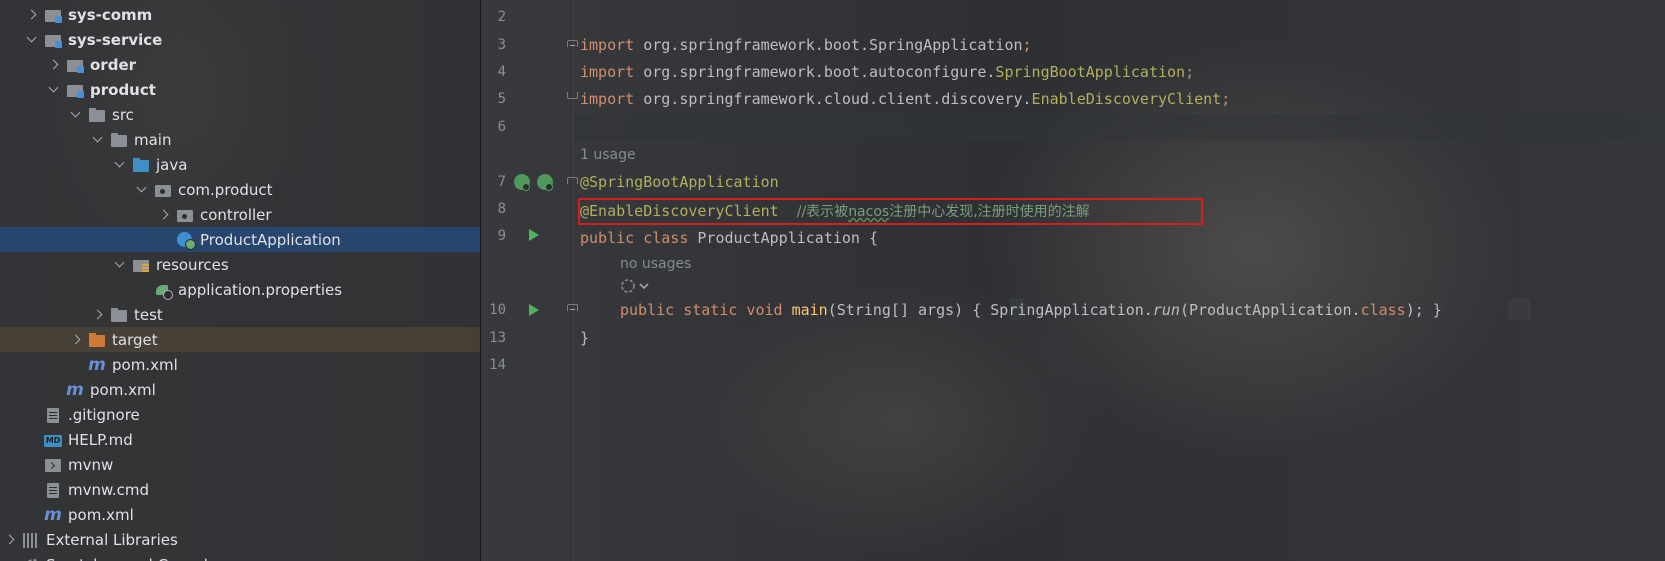 The width and height of the screenshot is (1665, 561). Describe the element at coordinates (501, 127) in the screenshot. I see `line-number: 6` at that location.